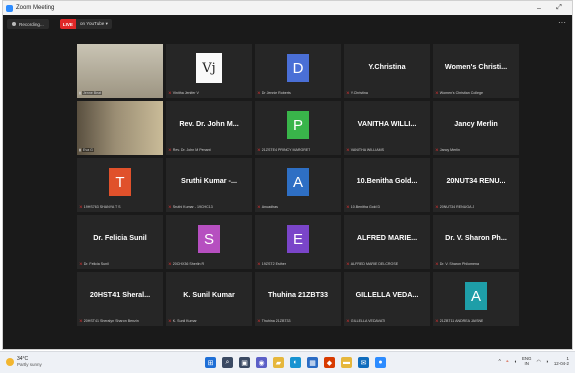 This screenshot has height=373, width=575. What do you see at coordinates (120, 71) in the screenshot?
I see `participant-tile: ▮ Jenne Beat` at bounding box center [120, 71].